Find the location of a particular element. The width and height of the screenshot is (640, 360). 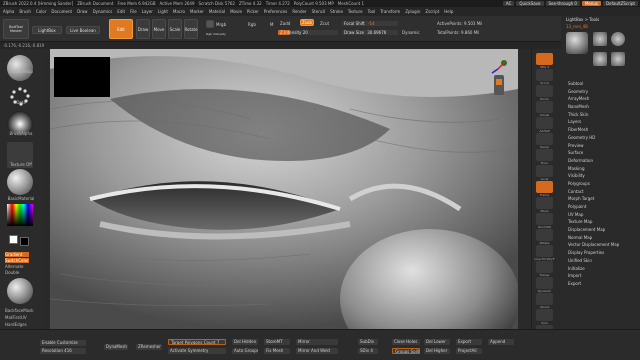

tool-section-export: Export is located at coordinates (600, 284).